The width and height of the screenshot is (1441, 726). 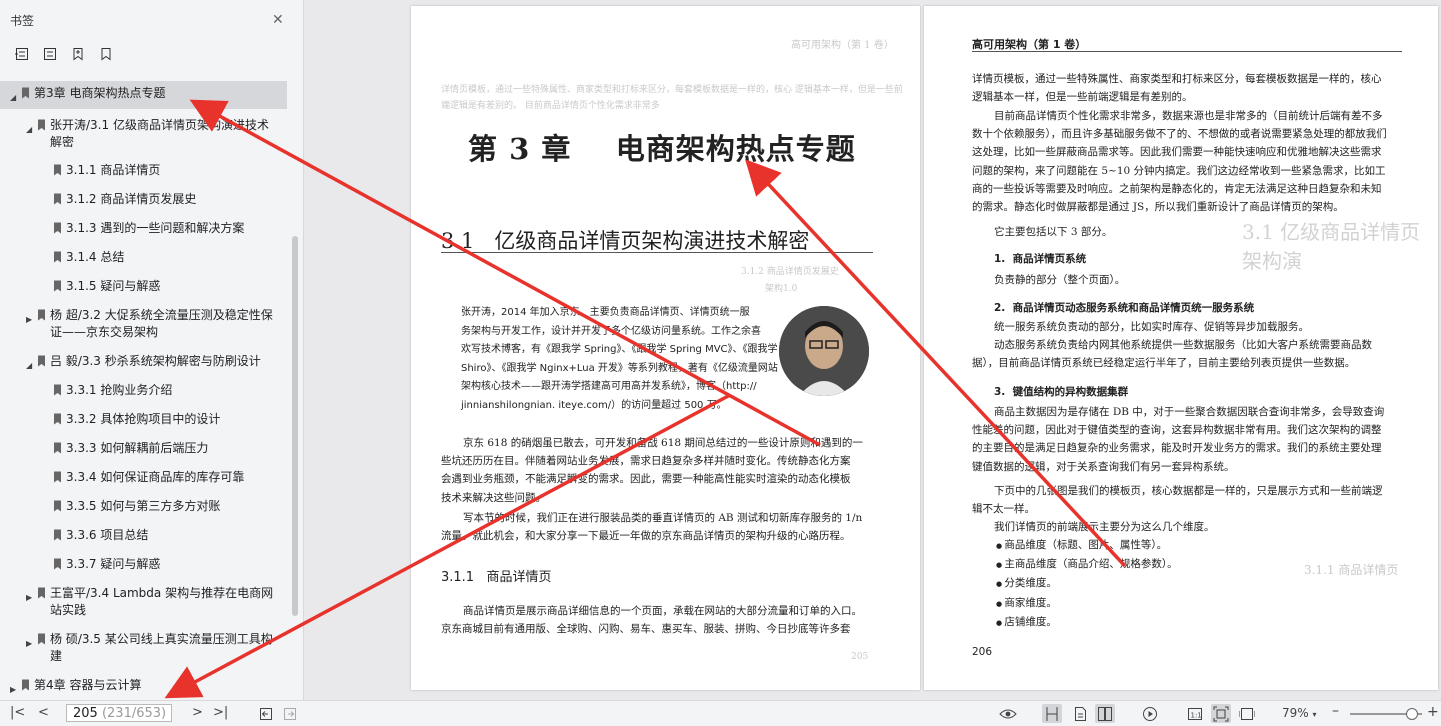 What do you see at coordinates (1030, 621) in the screenshot?
I see `bullet-text: 店铺维度。` at bounding box center [1030, 621].